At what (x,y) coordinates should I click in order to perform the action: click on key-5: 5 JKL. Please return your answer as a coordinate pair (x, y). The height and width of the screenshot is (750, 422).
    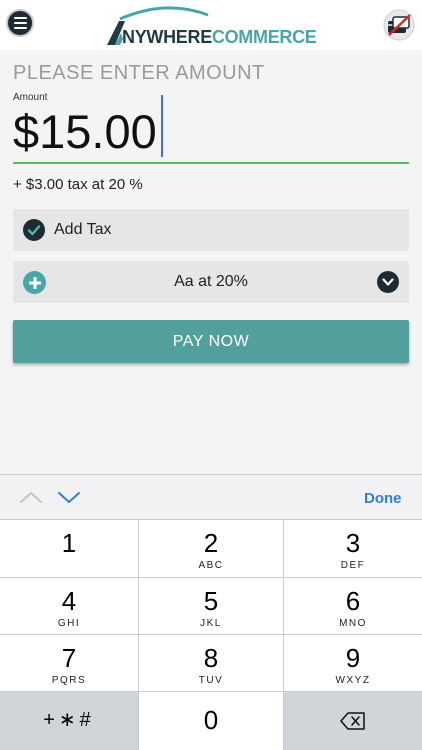
    Looking at the image, I should click on (211, 606).